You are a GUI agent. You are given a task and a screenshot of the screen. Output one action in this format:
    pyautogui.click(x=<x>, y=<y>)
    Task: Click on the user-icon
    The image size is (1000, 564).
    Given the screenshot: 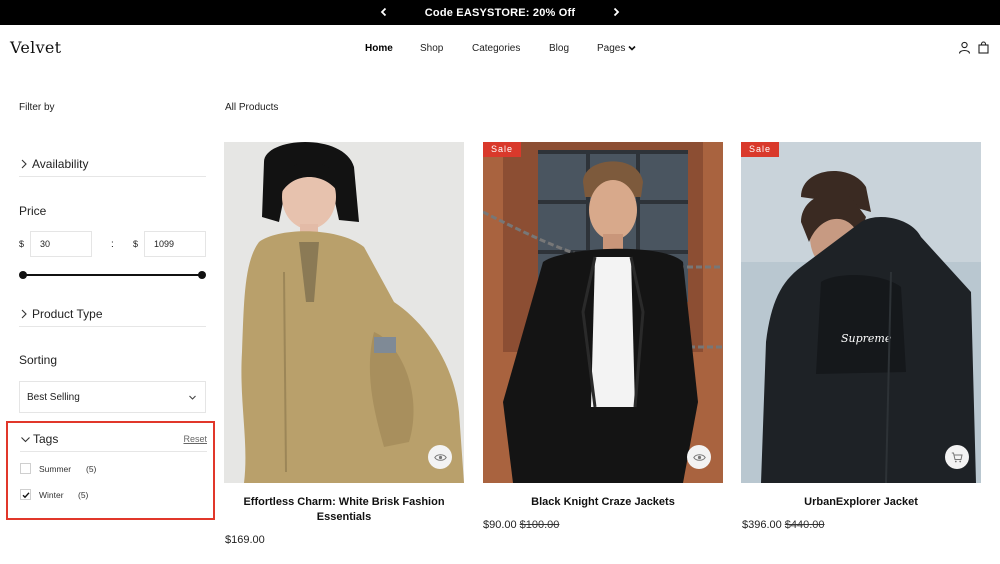 What is the action you would take?
    pyautogui.click(x=964, y=47)
    